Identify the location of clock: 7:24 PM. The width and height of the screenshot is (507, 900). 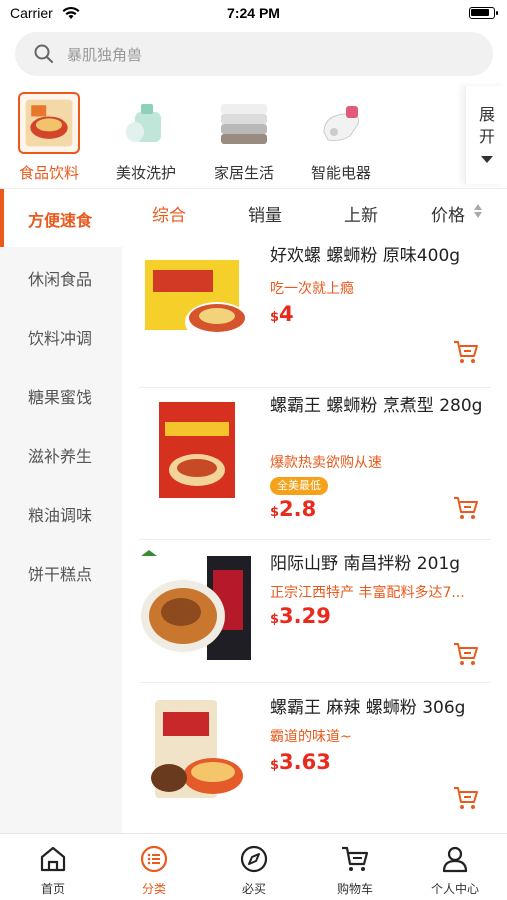
(253, 13).